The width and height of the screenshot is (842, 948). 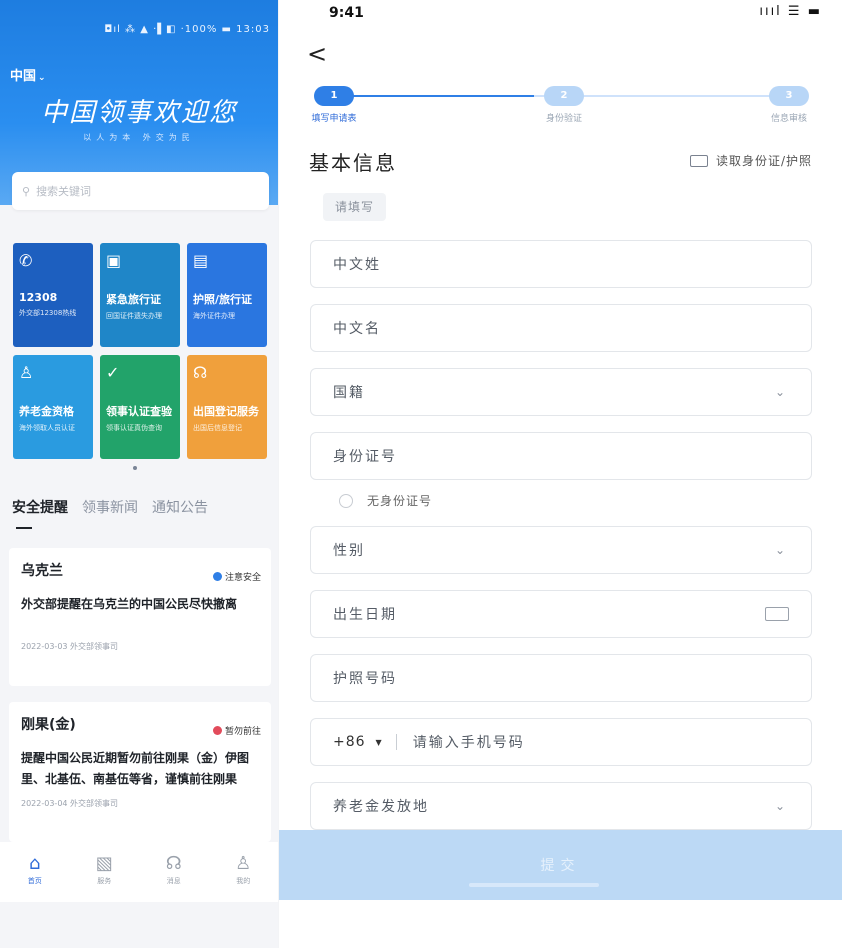 I want to click on submit-button: 提交, so click(x=561, y=865).